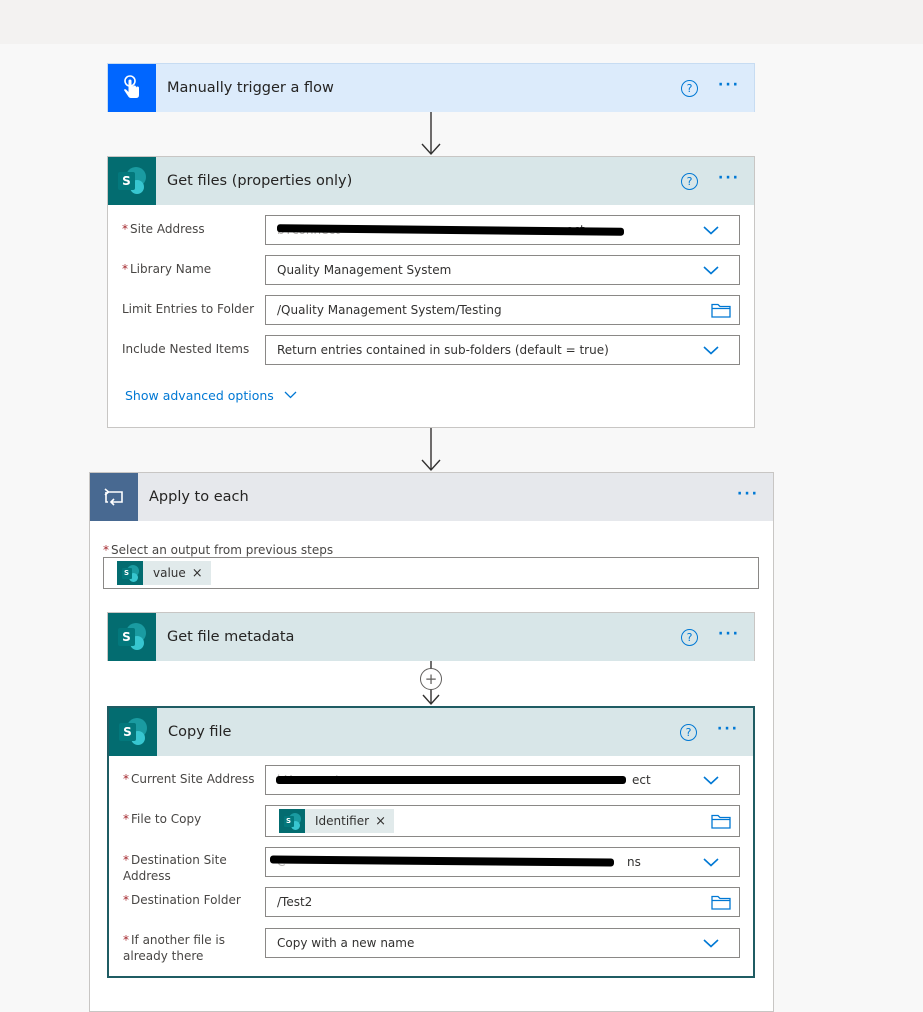  What do you see at coordinates (200, 732) in the screenshot?
I see `copy-file-title: Copy file` at bounding box center [200, 732].